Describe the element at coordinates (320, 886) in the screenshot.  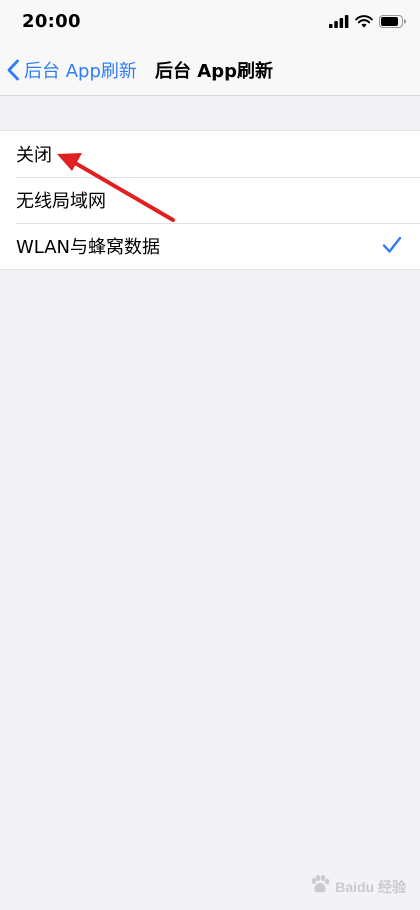
I see `baidu-paw-icon` at that location.